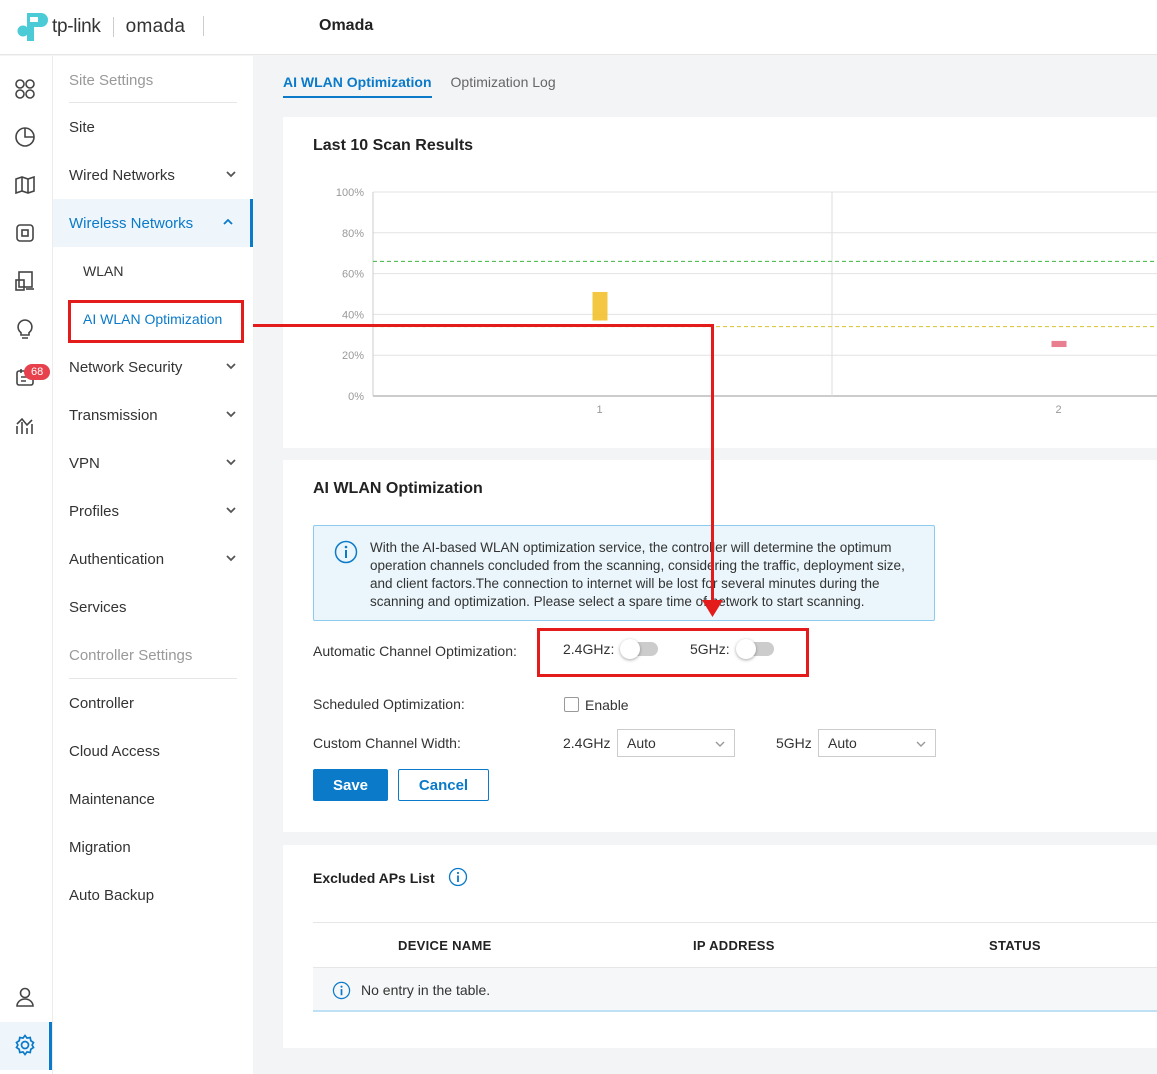 The image size is (1157, 1074). Describe the element at coordinates (153, 127) in the screenshot. I see `sidebar-item-site: Site` at that location.